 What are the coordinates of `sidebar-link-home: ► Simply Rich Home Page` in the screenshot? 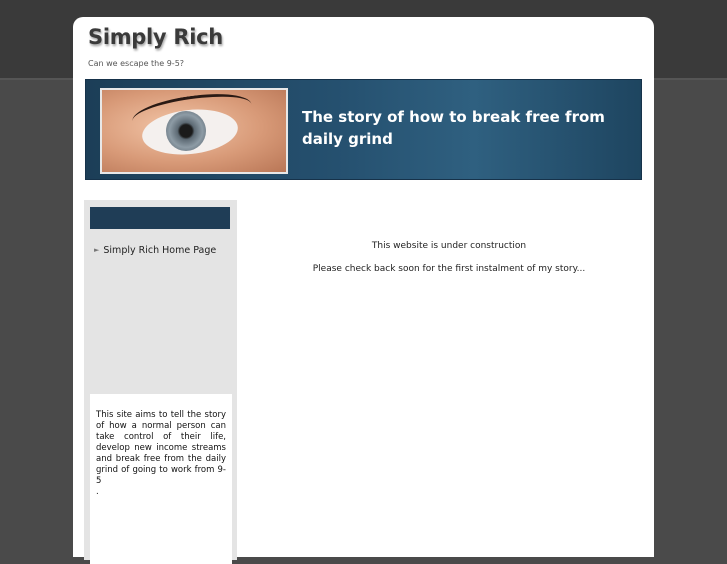 It's located at (155, 250).